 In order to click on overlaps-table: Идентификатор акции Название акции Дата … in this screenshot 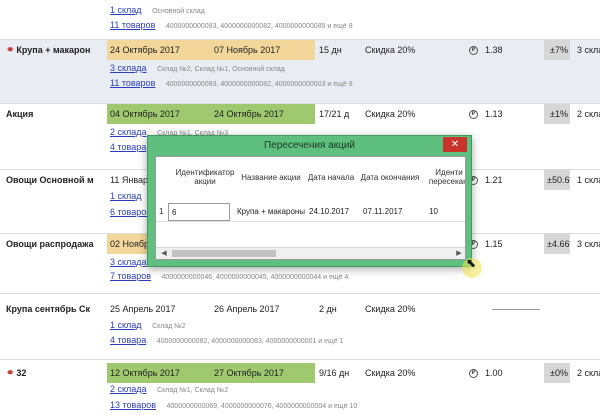, I will do `click(310, 208)`.